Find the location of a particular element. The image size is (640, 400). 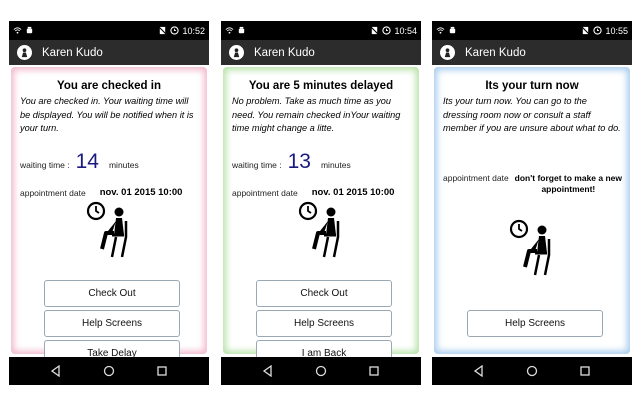

waiting-time-value: 13 is located at coordinates (299, 161).